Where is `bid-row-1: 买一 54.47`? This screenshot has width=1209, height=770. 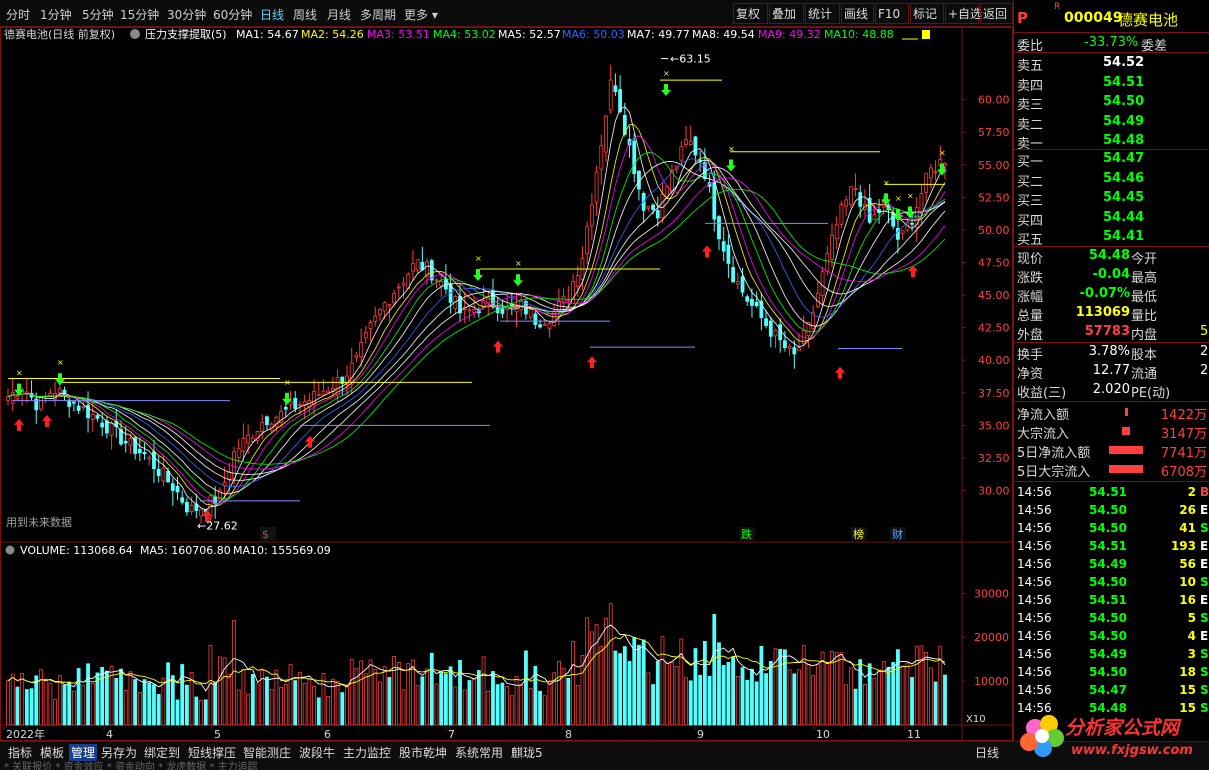 bid-row-1: 买一 54.47 is located at coordinates (1111, 160).